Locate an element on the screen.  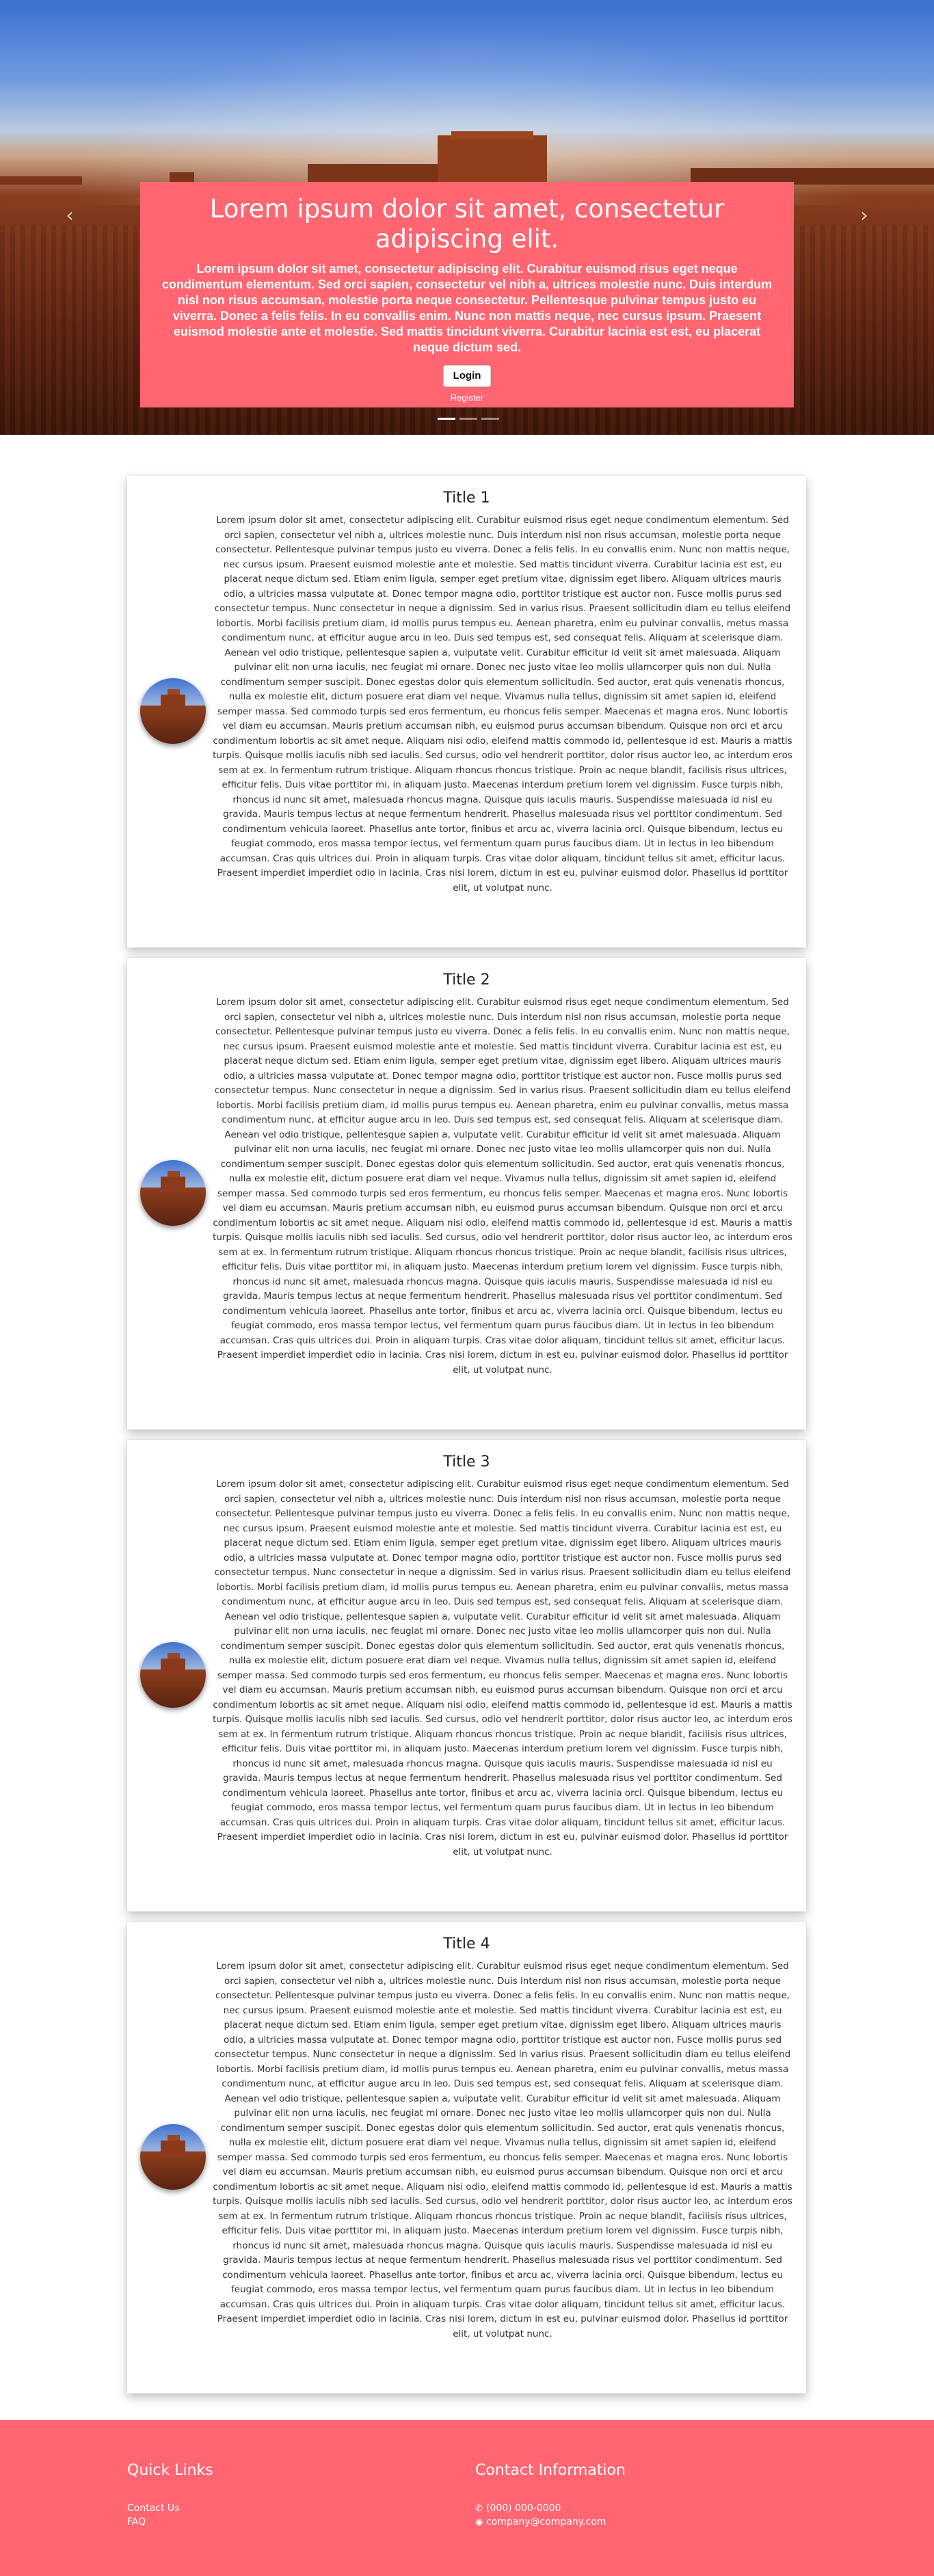
contact-phone: ✆ (000) 000-0000 is located at coordinates (518, 2508).